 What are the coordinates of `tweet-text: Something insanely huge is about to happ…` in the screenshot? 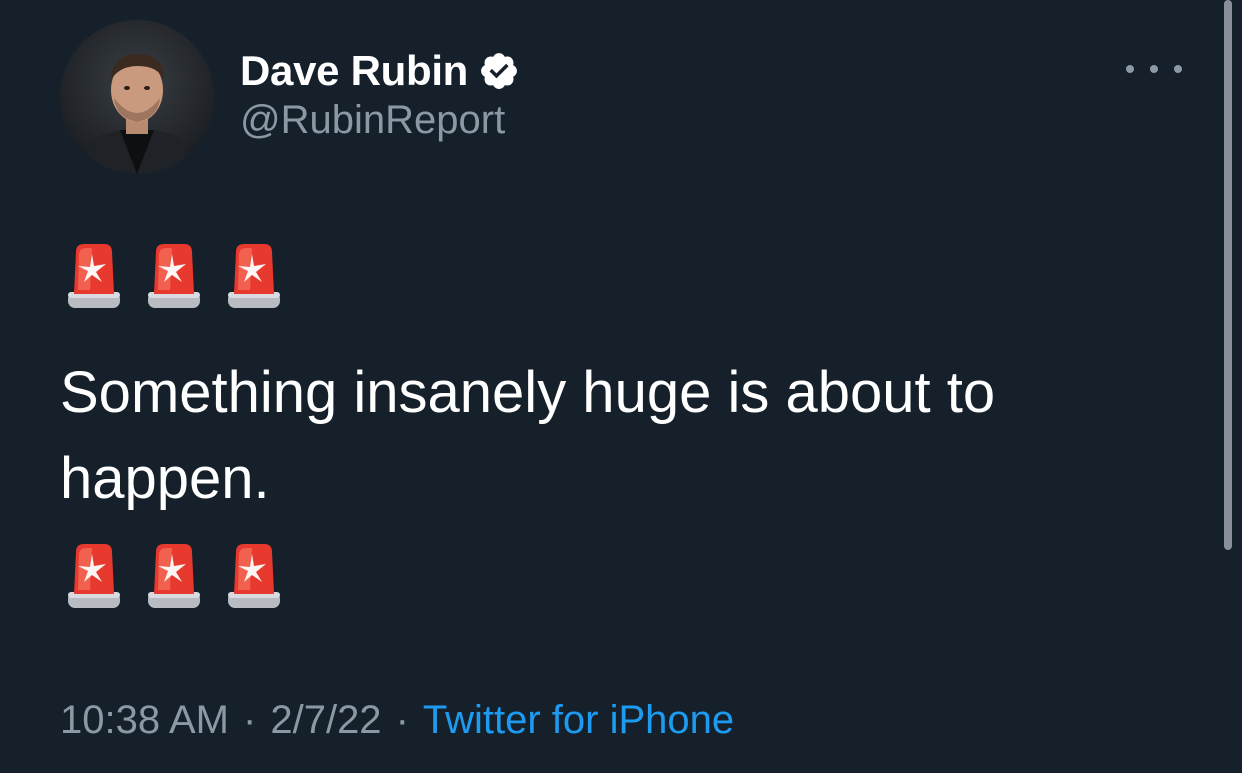 It's located at (528, 435).